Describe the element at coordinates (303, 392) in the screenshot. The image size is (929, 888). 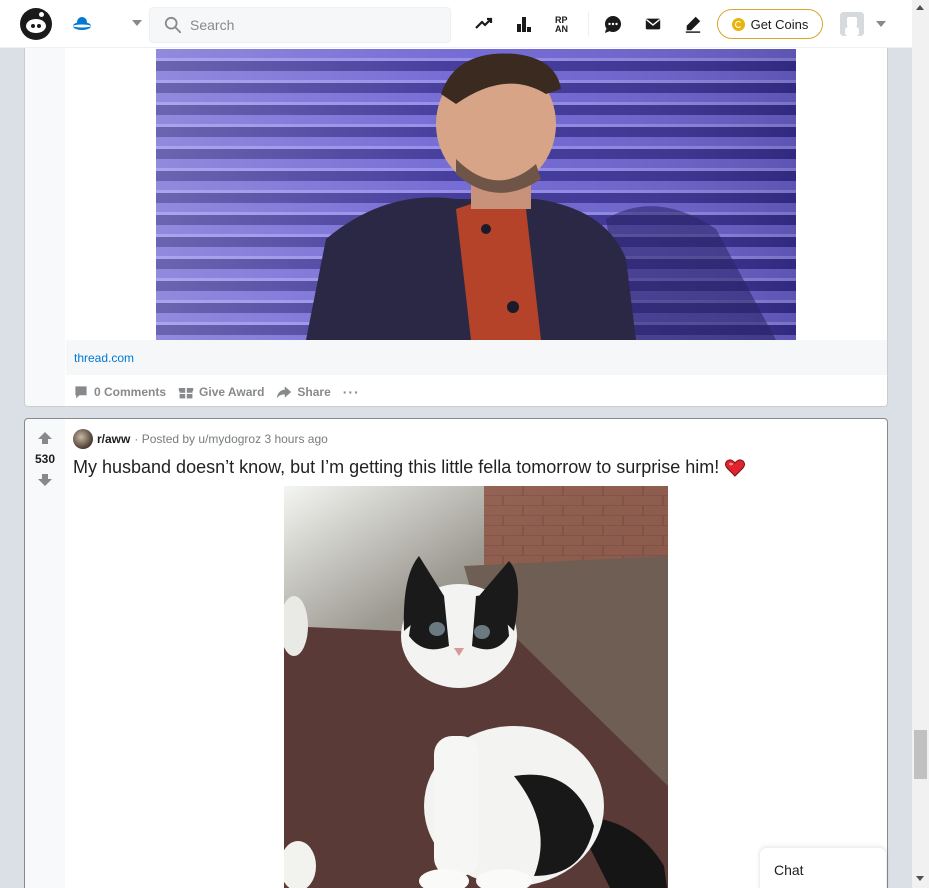
I see `share-button: Share` at that location.